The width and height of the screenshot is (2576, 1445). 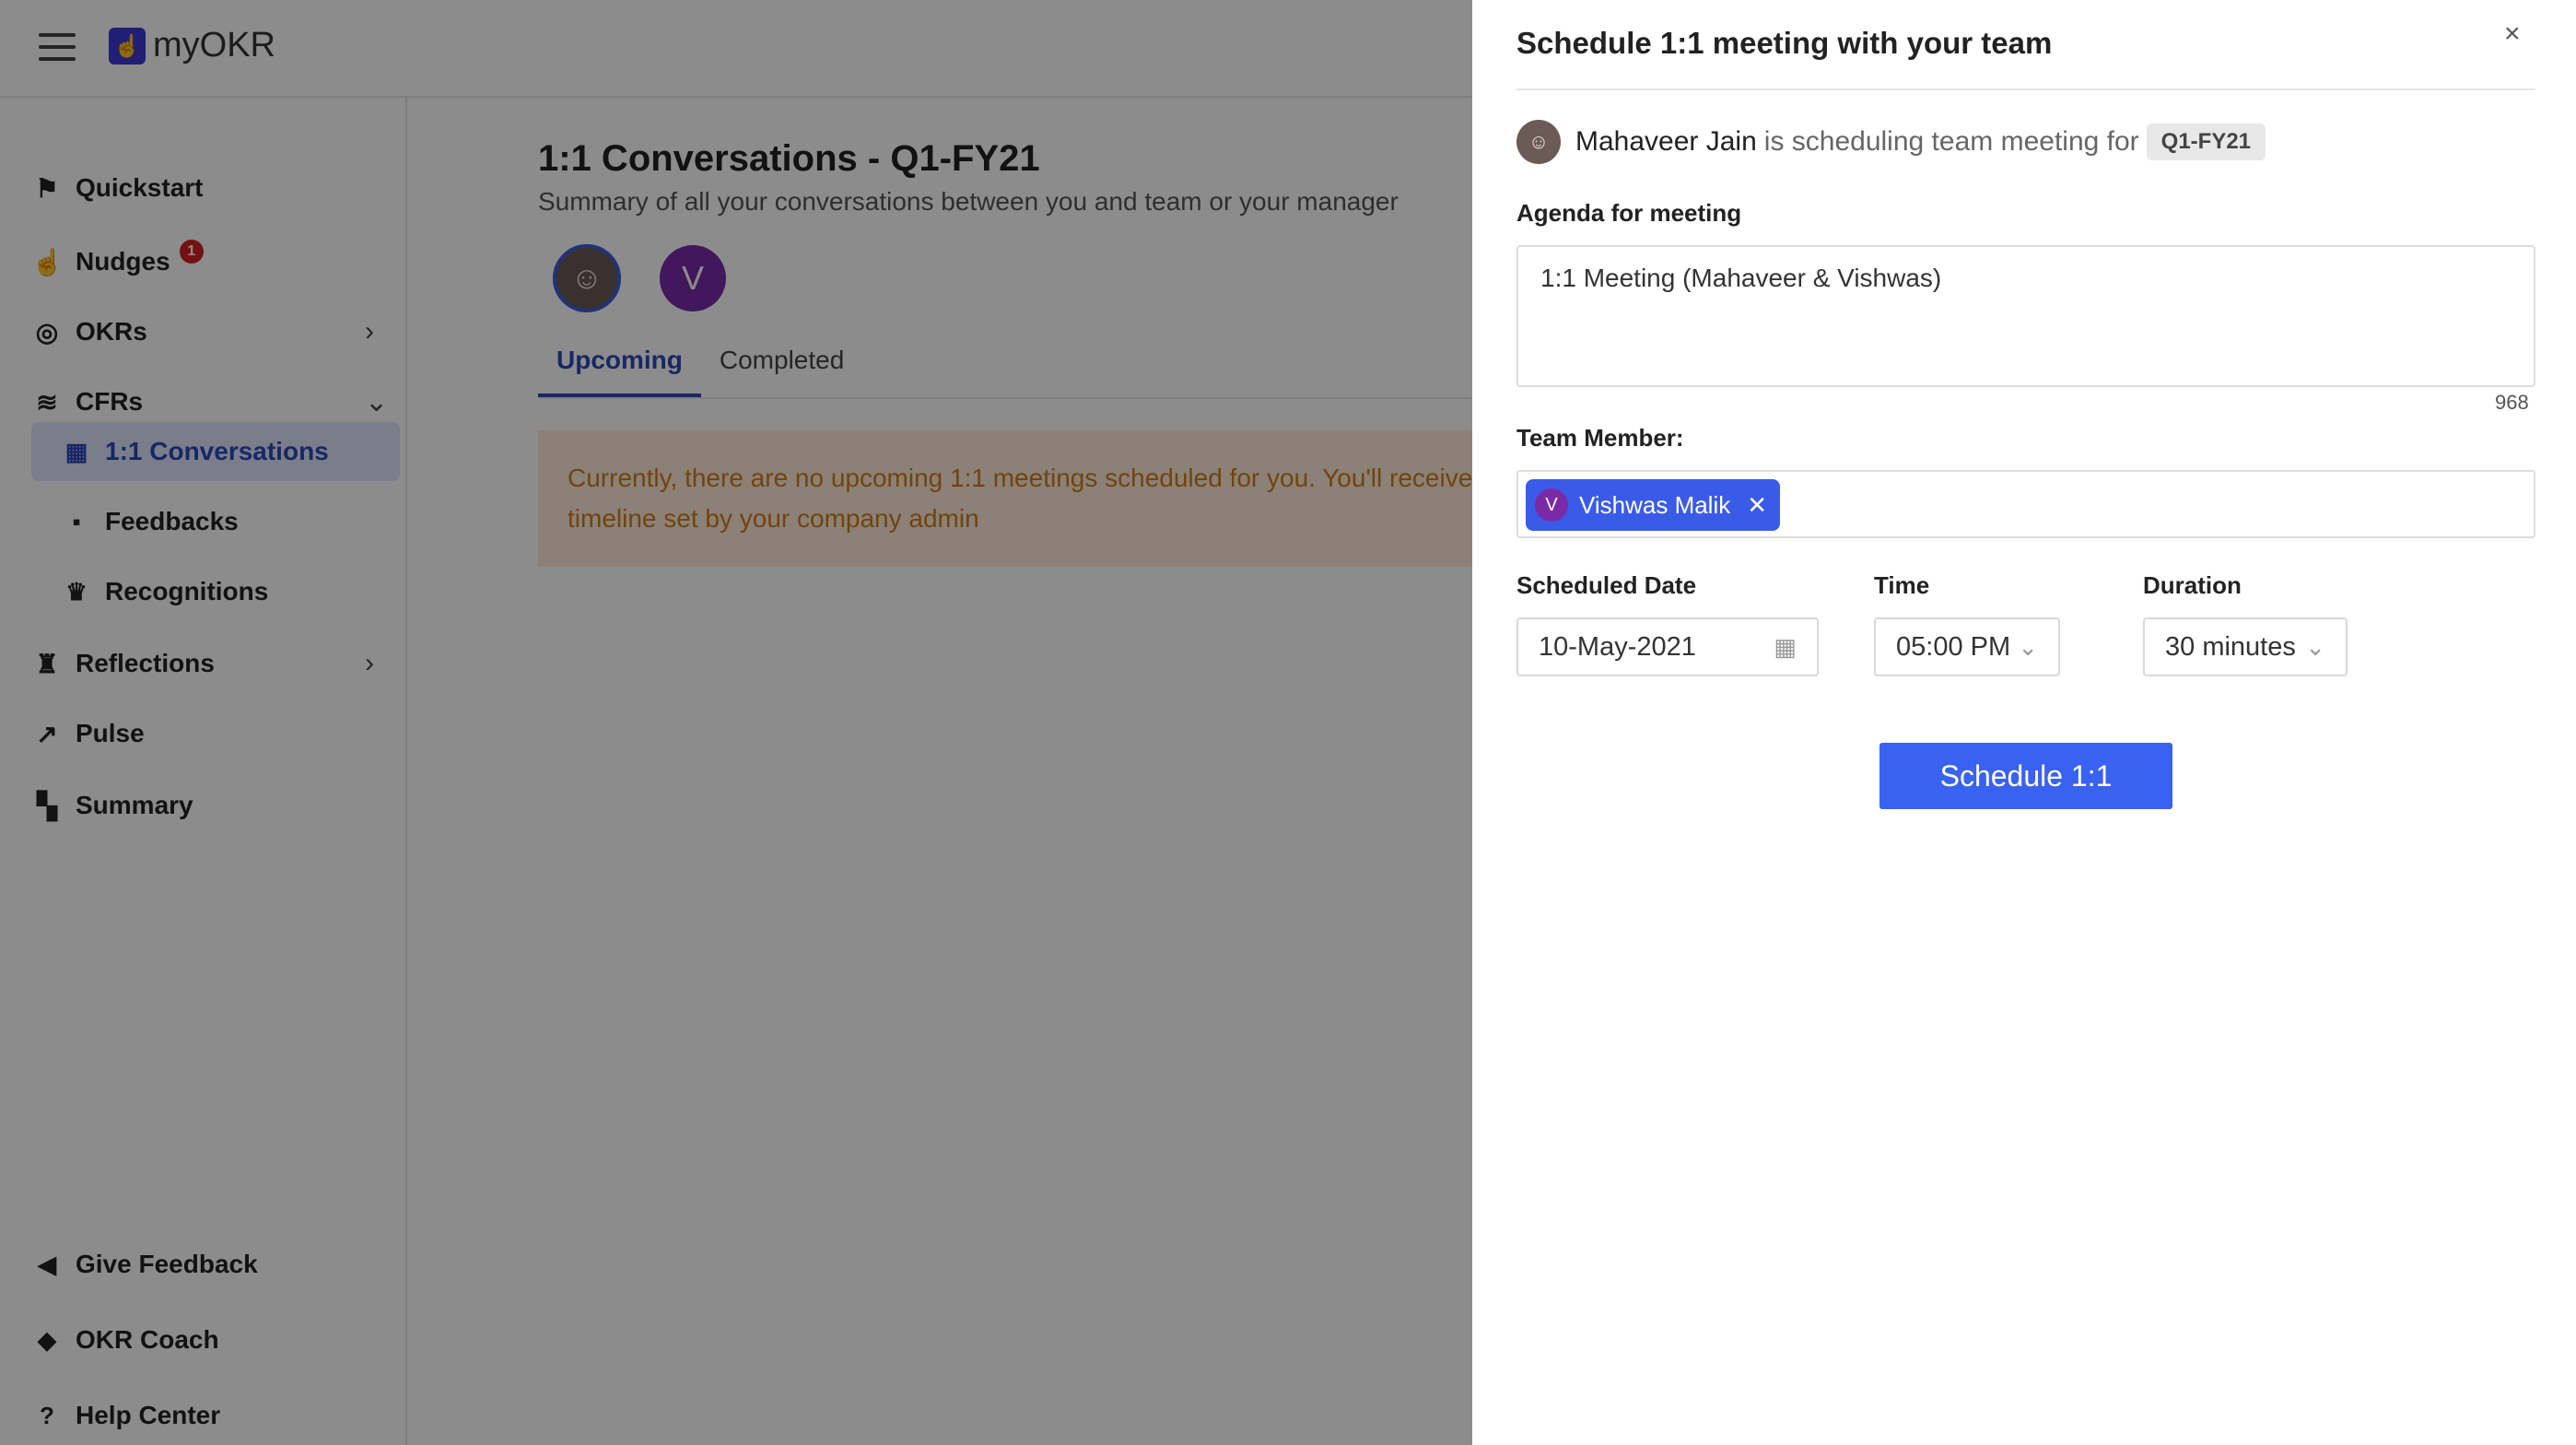 I want to click on member-avatar: V, so click(x=1551, y=505).